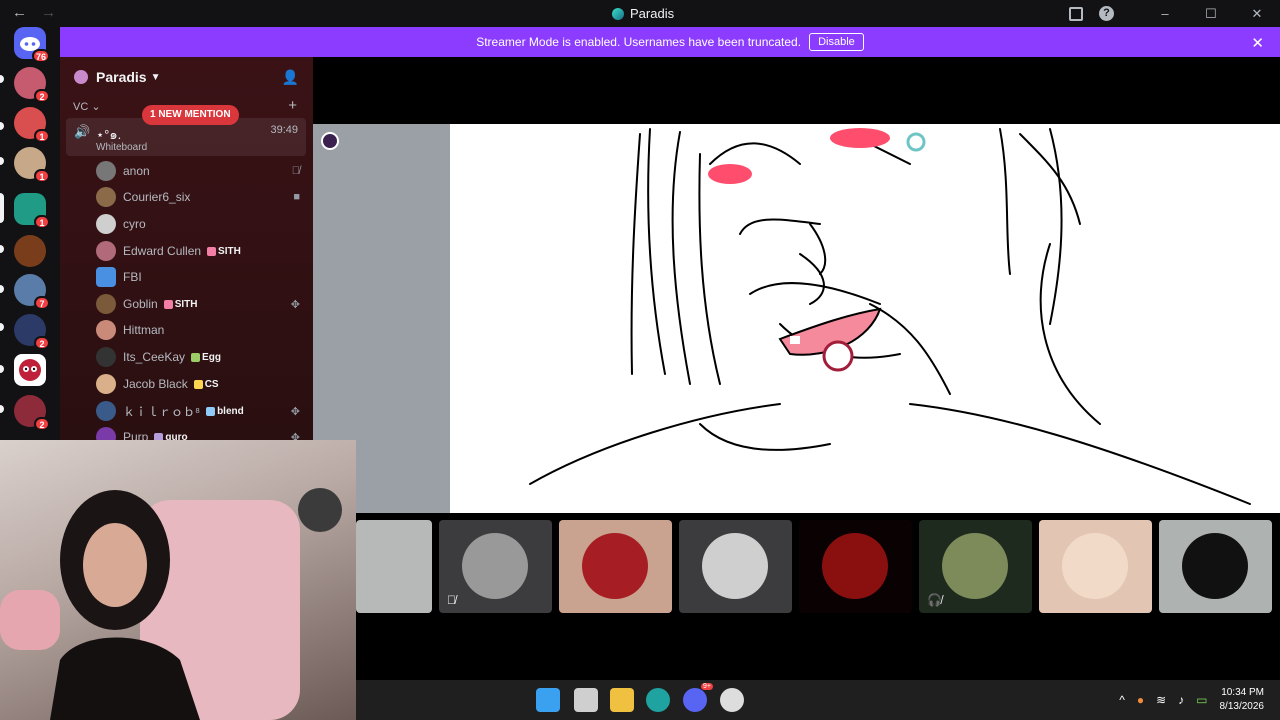 This screenshot has height=720, width=1280. What do you see at coordinates (548, 700) in the screenshot?
I see `start-button` at bounding box center [548, 700].